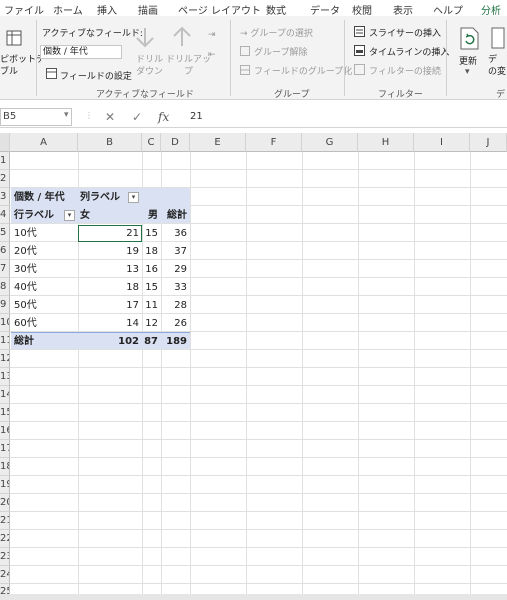  Describe the element at coordinates (5, 179) in the screenshot. I see `row-header-2: 2` at that location.